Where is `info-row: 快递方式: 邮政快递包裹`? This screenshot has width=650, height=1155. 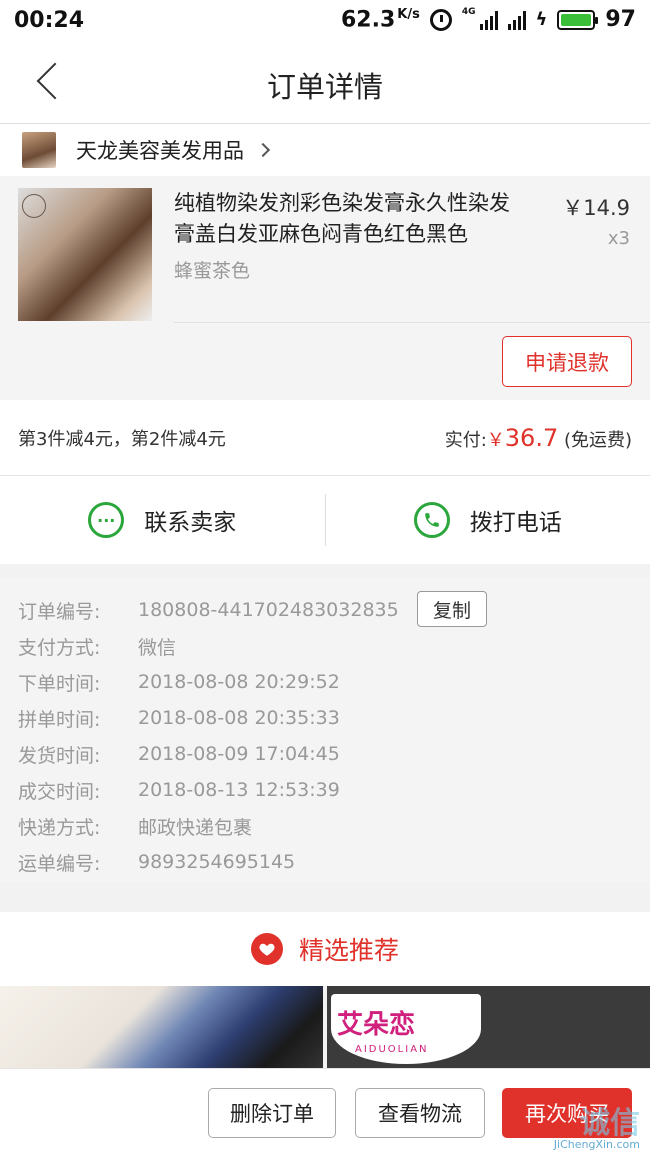 info-row: 快递方式: 邮政快递包裹 is located at coordinates (325, 826).